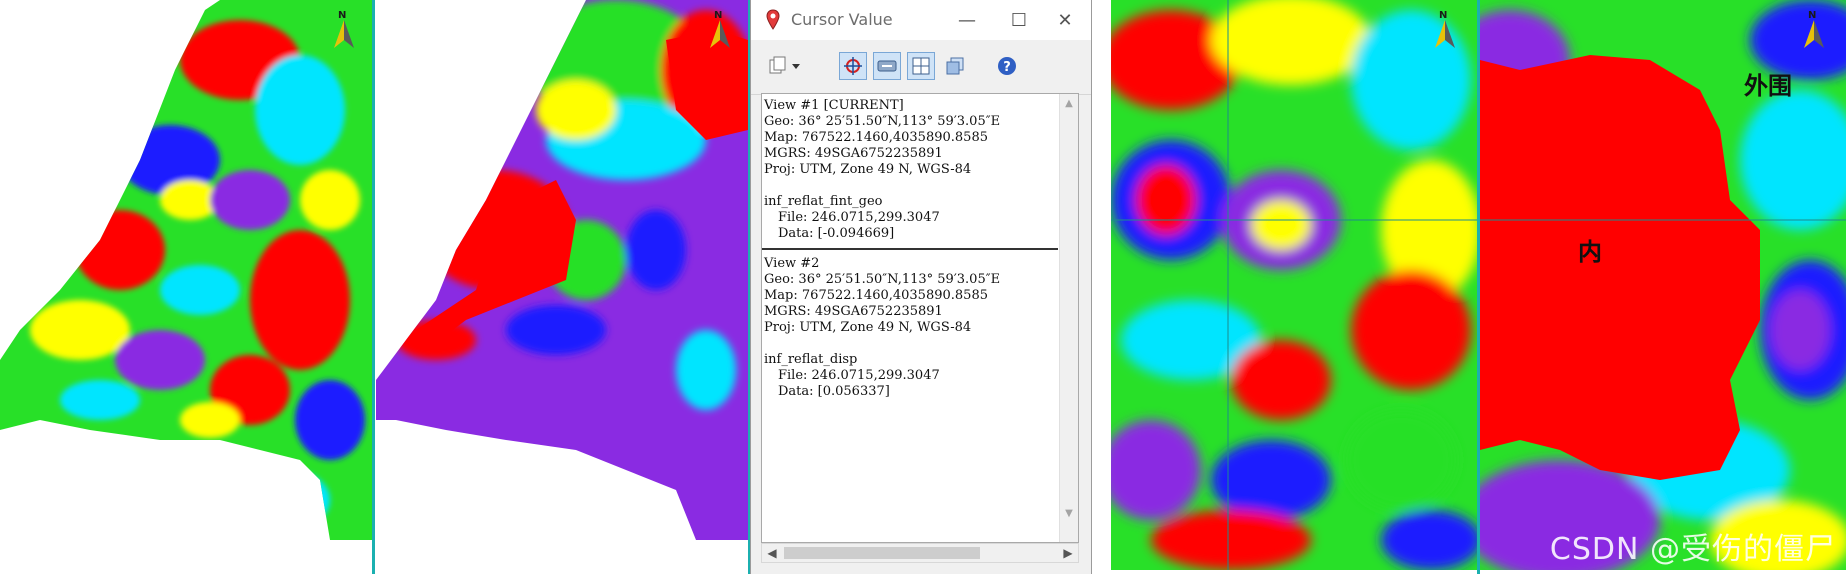 The height and width of the screenshot is (574, 1846). I want to click on view2-layer-name: inf_reflat_disp, so click(811, 359).